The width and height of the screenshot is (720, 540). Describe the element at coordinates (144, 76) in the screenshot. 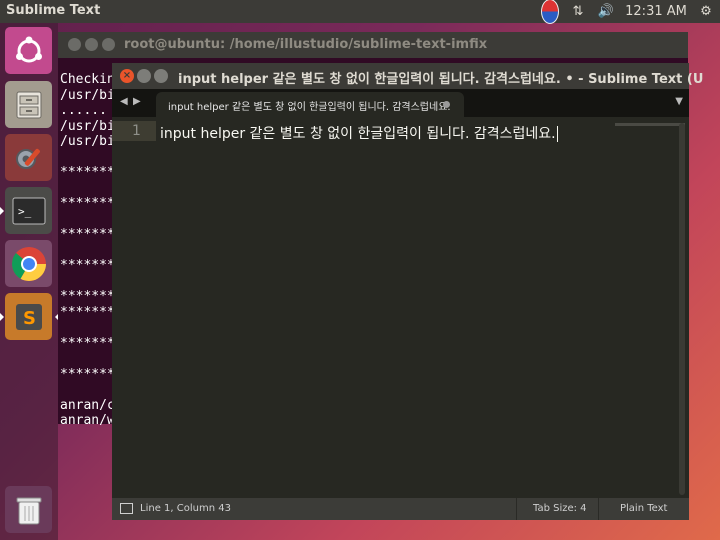

I see `minimize-button` at that location.